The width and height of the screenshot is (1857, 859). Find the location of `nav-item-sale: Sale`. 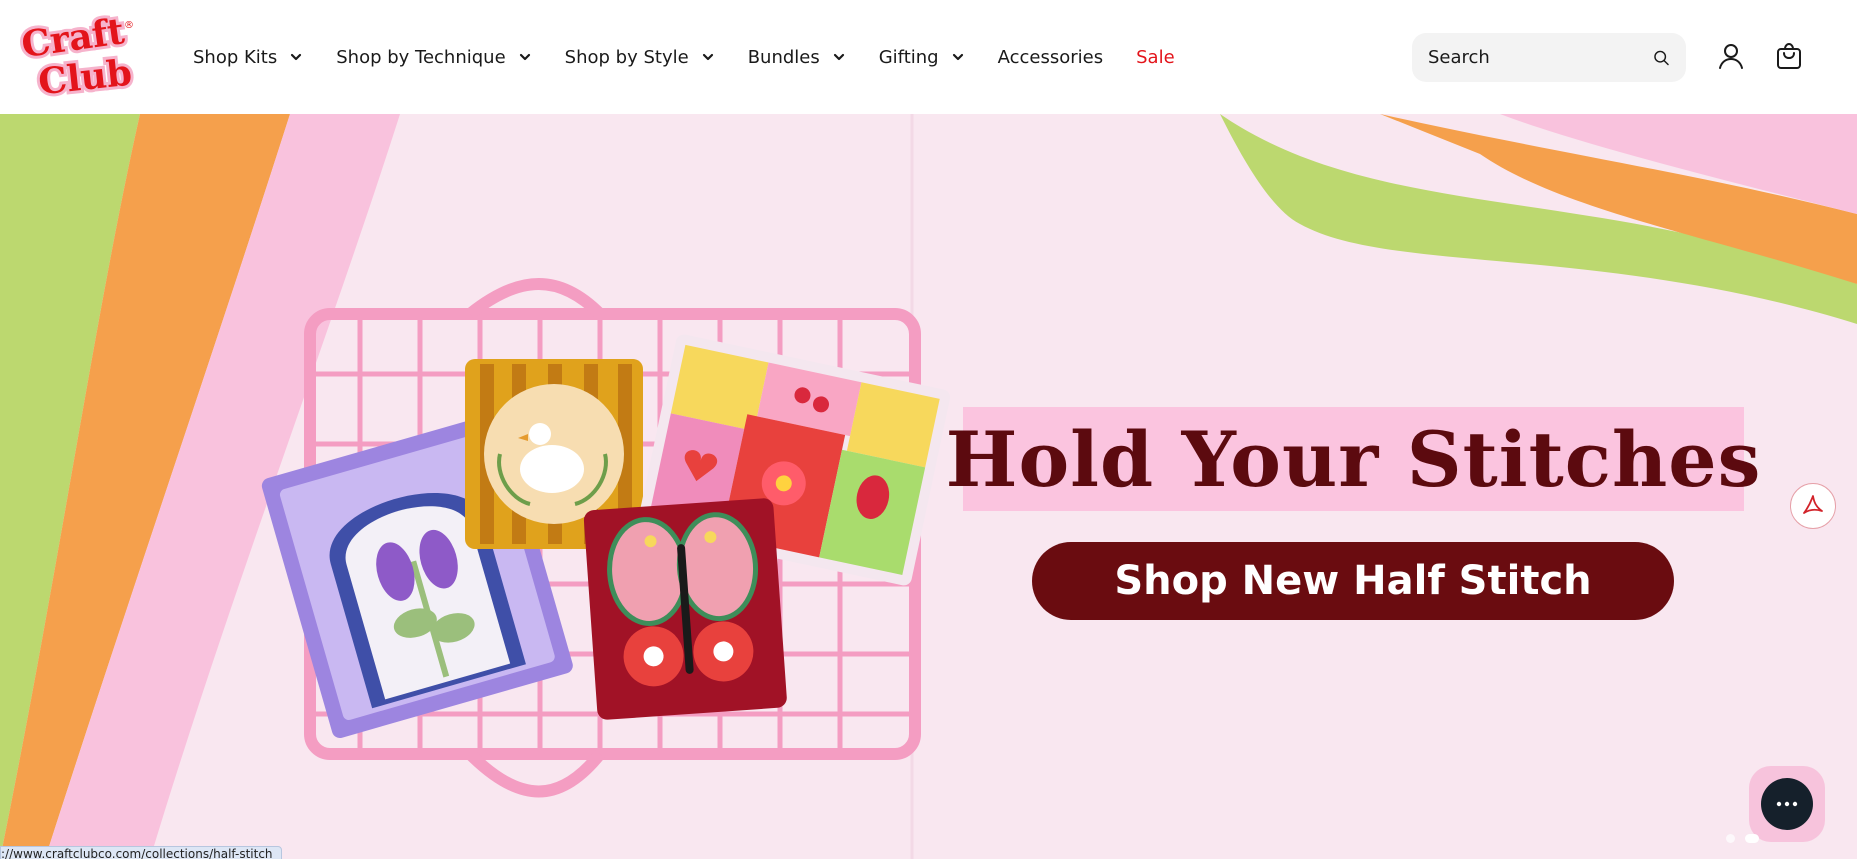

nav-item-sale: Sale is located at coordinates (1155, 57).